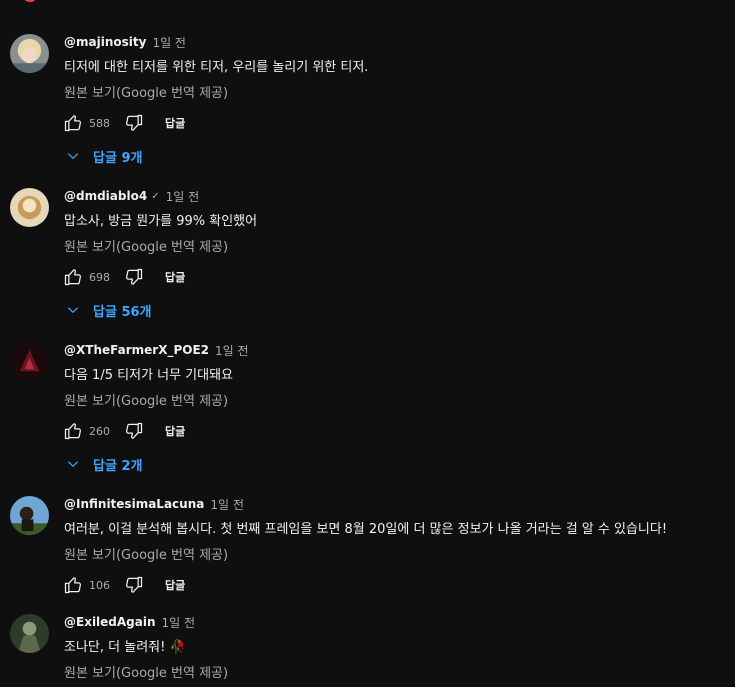 The image size is (735, 687). Describe the element at coordinates (99, 123) in the screenshot. I see `like-count: 588` at that location.